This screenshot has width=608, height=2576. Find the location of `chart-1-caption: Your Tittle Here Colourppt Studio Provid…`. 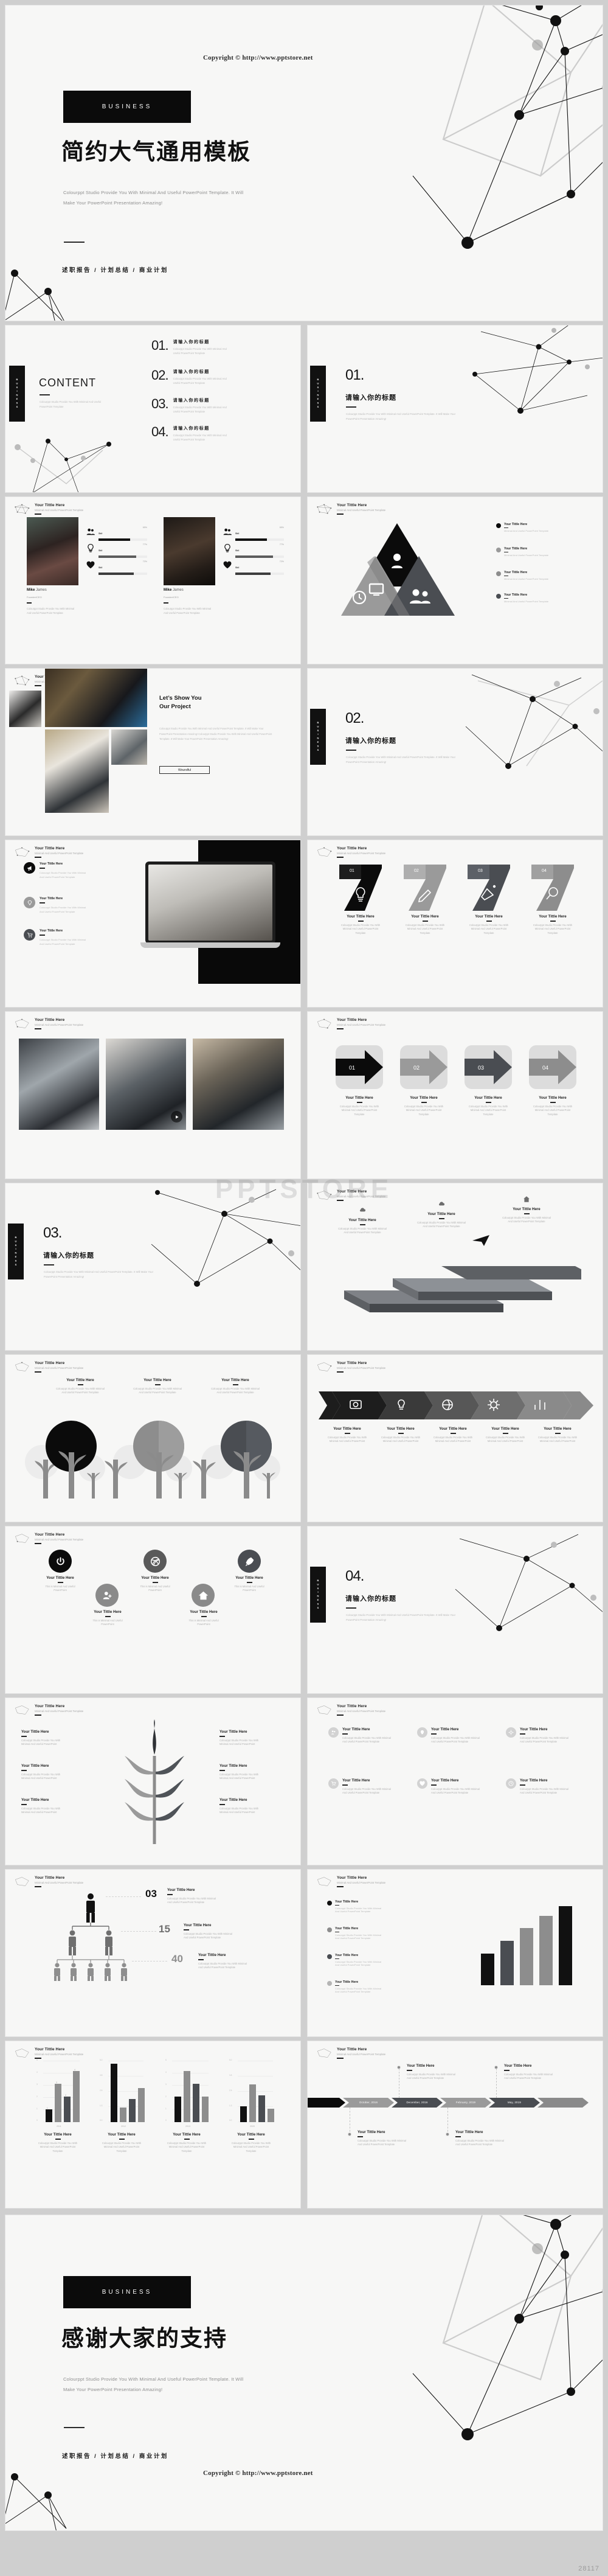

chart-1-caption: Your Tittle Here Colourppt Studio Provid… is located at coordinates (58, 2142).